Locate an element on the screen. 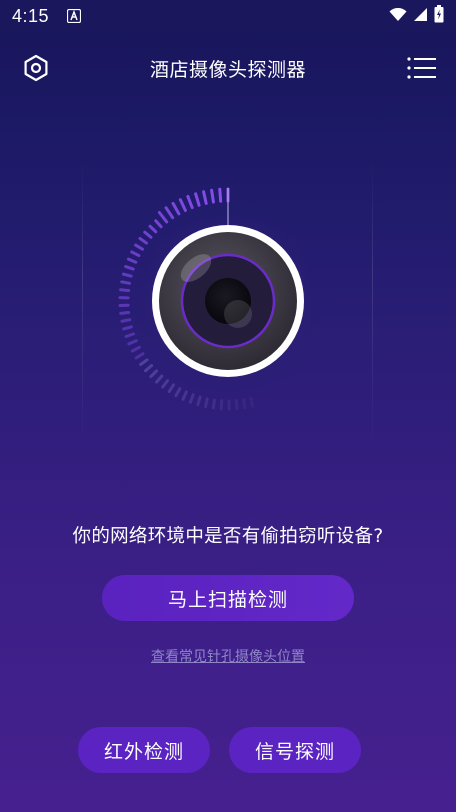 This screenshot has height=812, width=456. wifi-icon is located at coordinates (398, 16).